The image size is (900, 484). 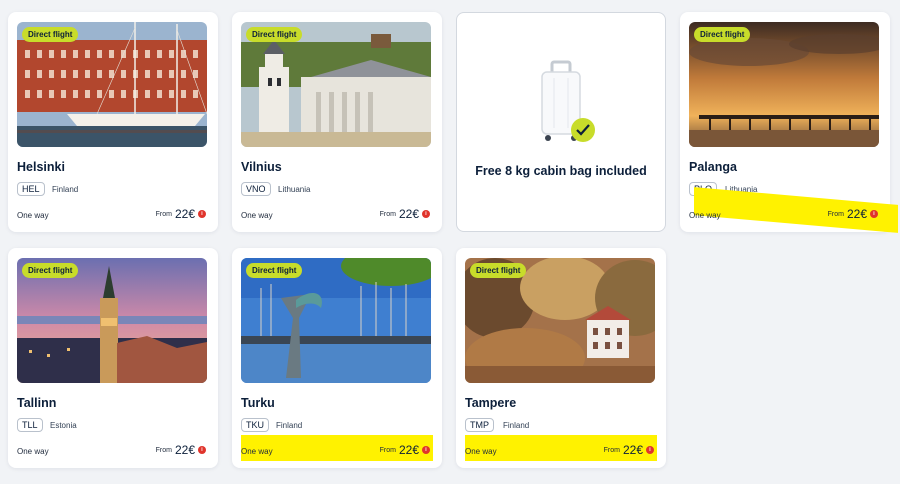 I want to click on airport-code: TMP, so click(x=479, y=425).